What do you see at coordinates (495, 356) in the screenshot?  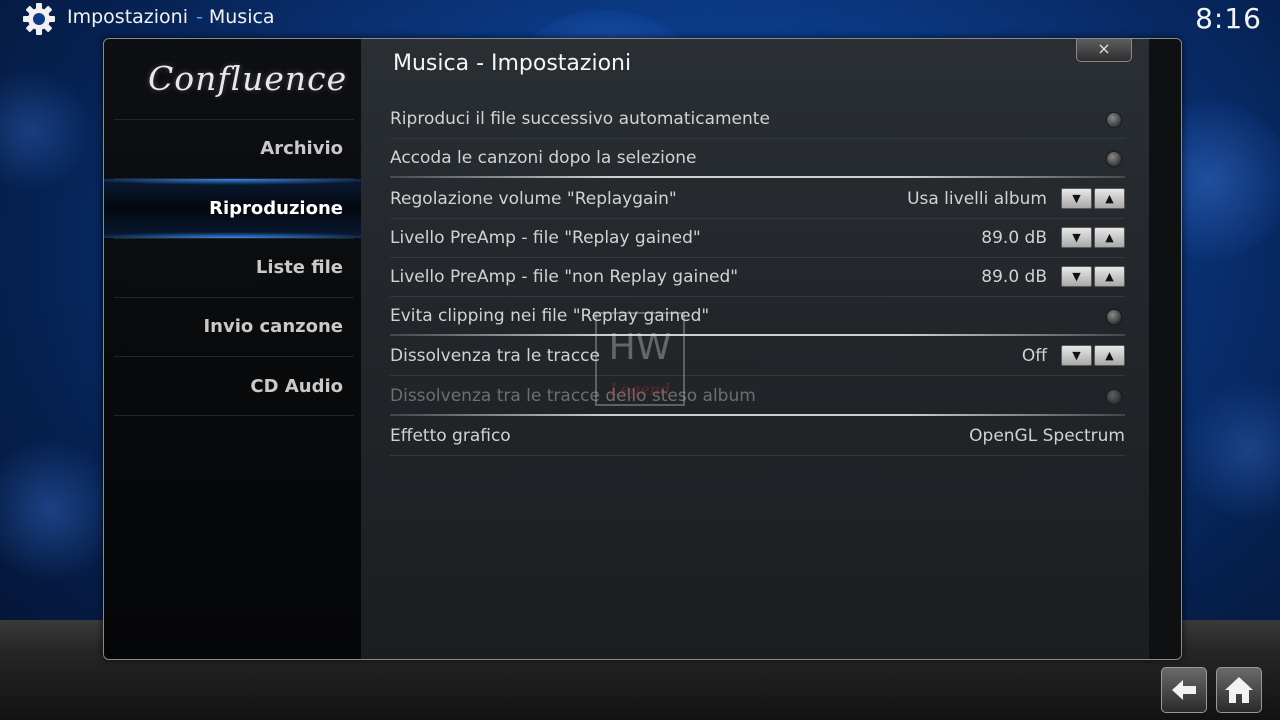 I see `setting-label: Dissolvenza tra le tracce` at bounding box center [495, 356].